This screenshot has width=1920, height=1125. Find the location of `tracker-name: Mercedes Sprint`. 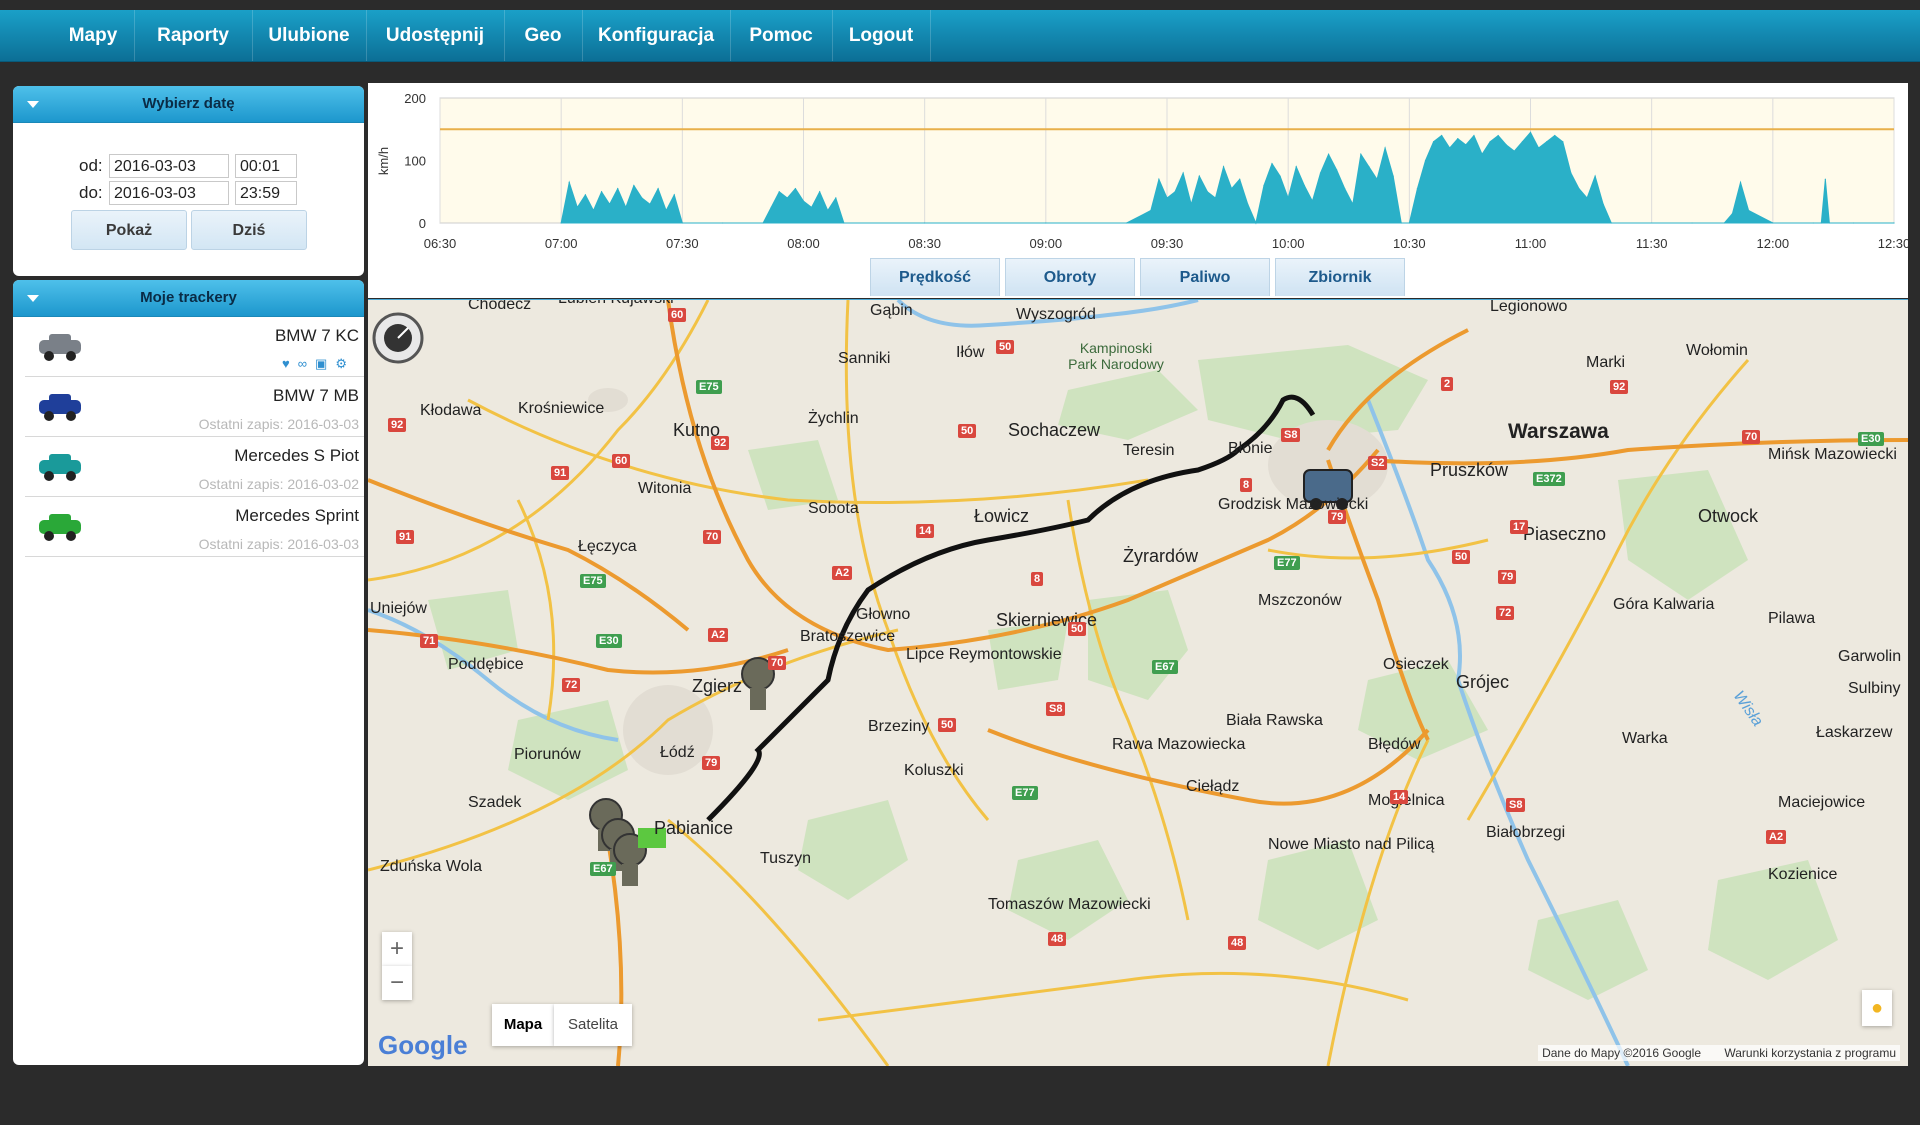

tracker-name: Mercedes Sprint is located at coordinates (297, 515).